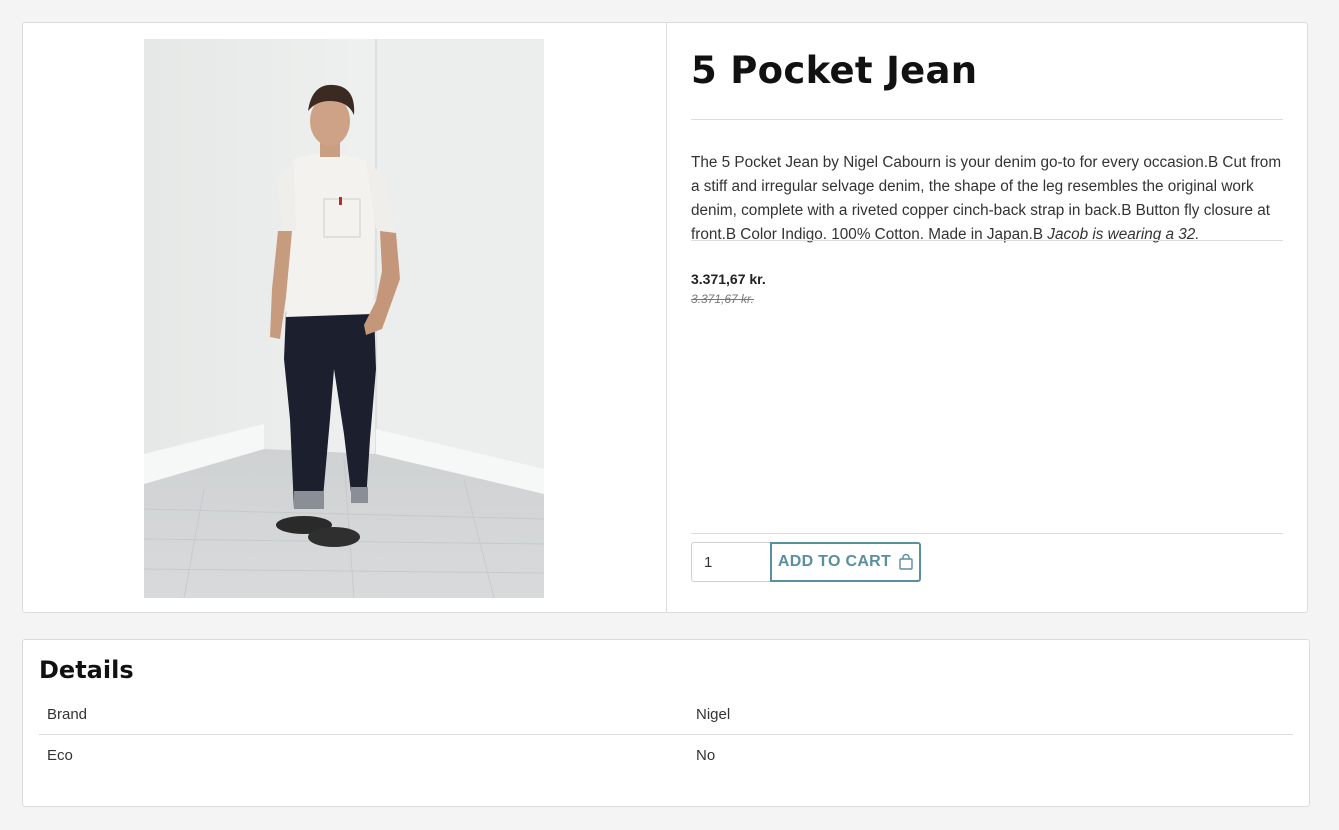  I want to click on details-table: Brand Nigel Eco No, so click(666, 734).